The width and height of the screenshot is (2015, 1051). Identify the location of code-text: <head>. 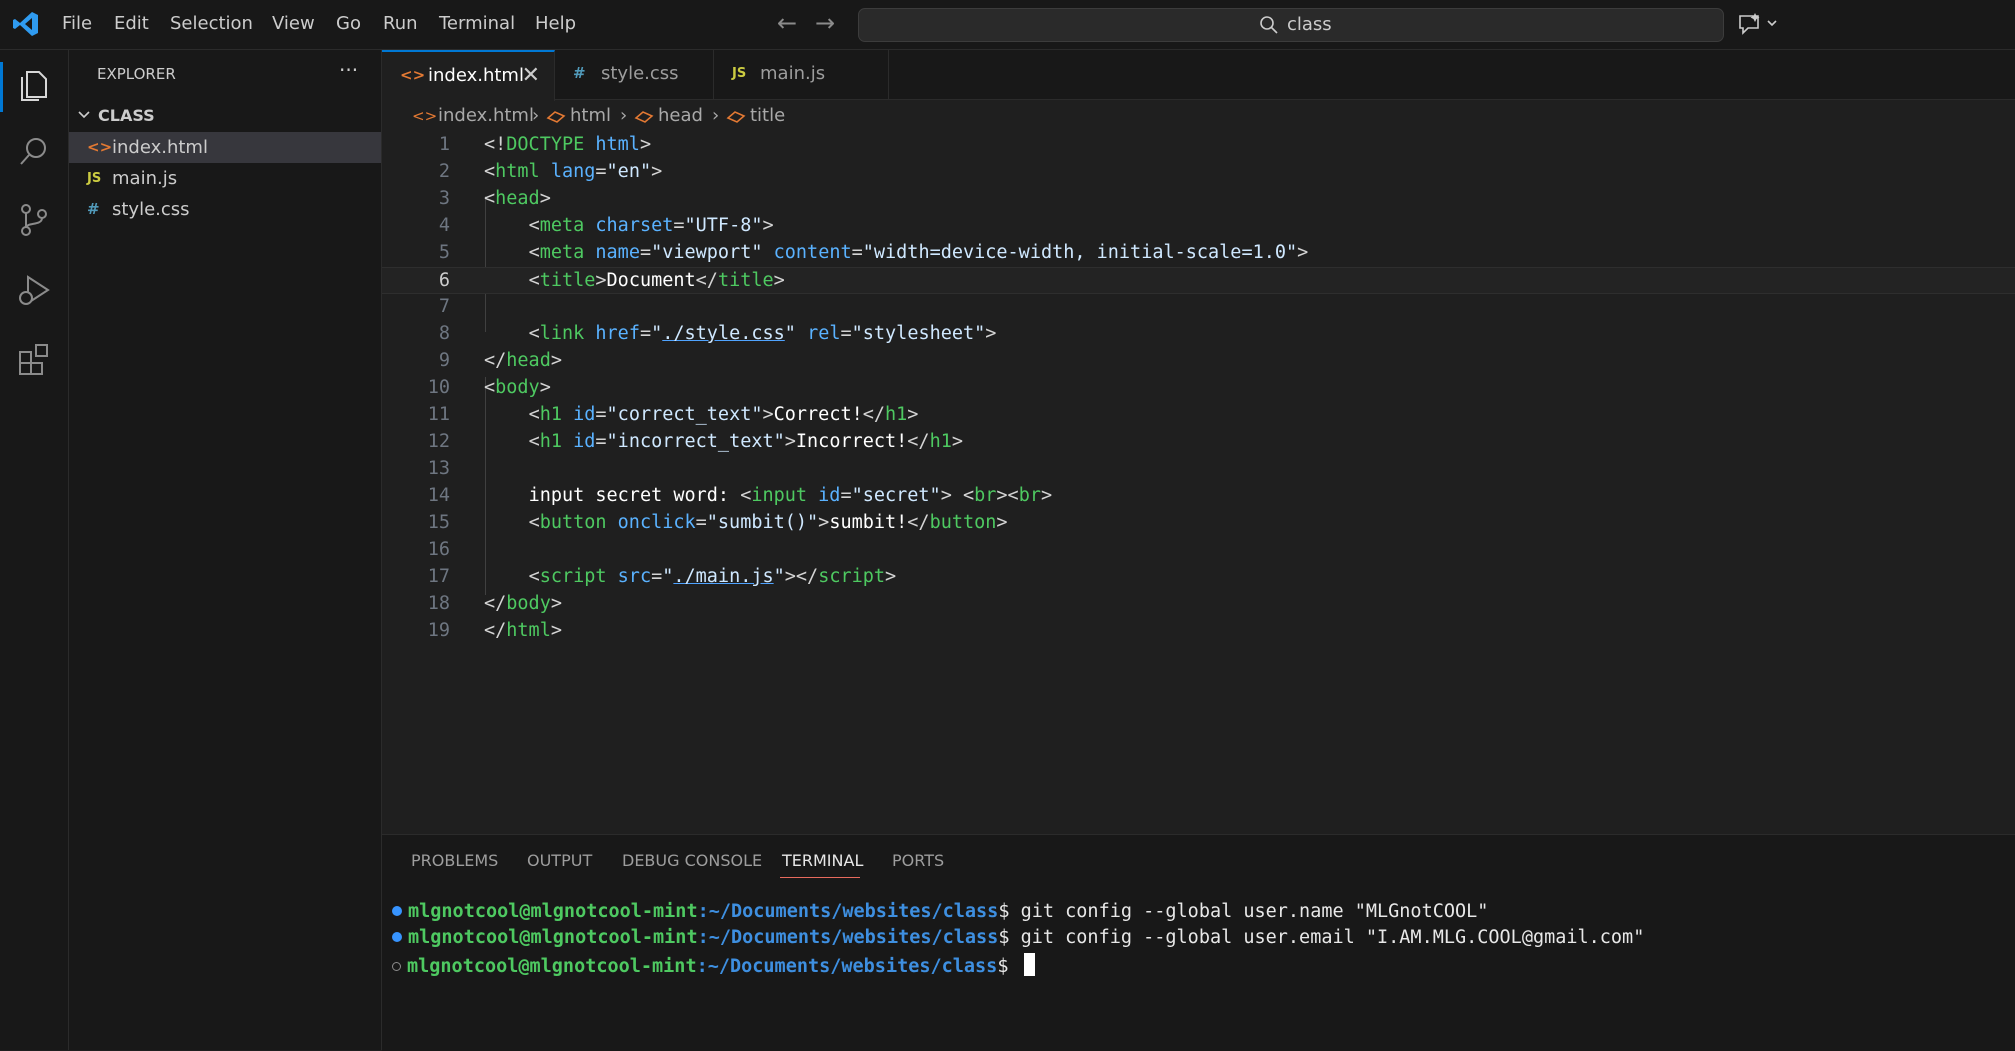
(517, 198).